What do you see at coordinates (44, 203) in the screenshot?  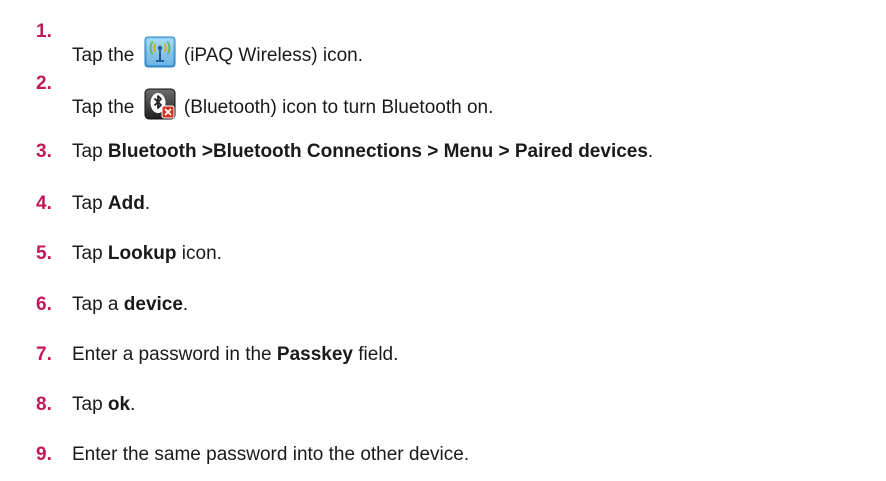 I see `step-number: 4.` at bounding box center [44, 203].